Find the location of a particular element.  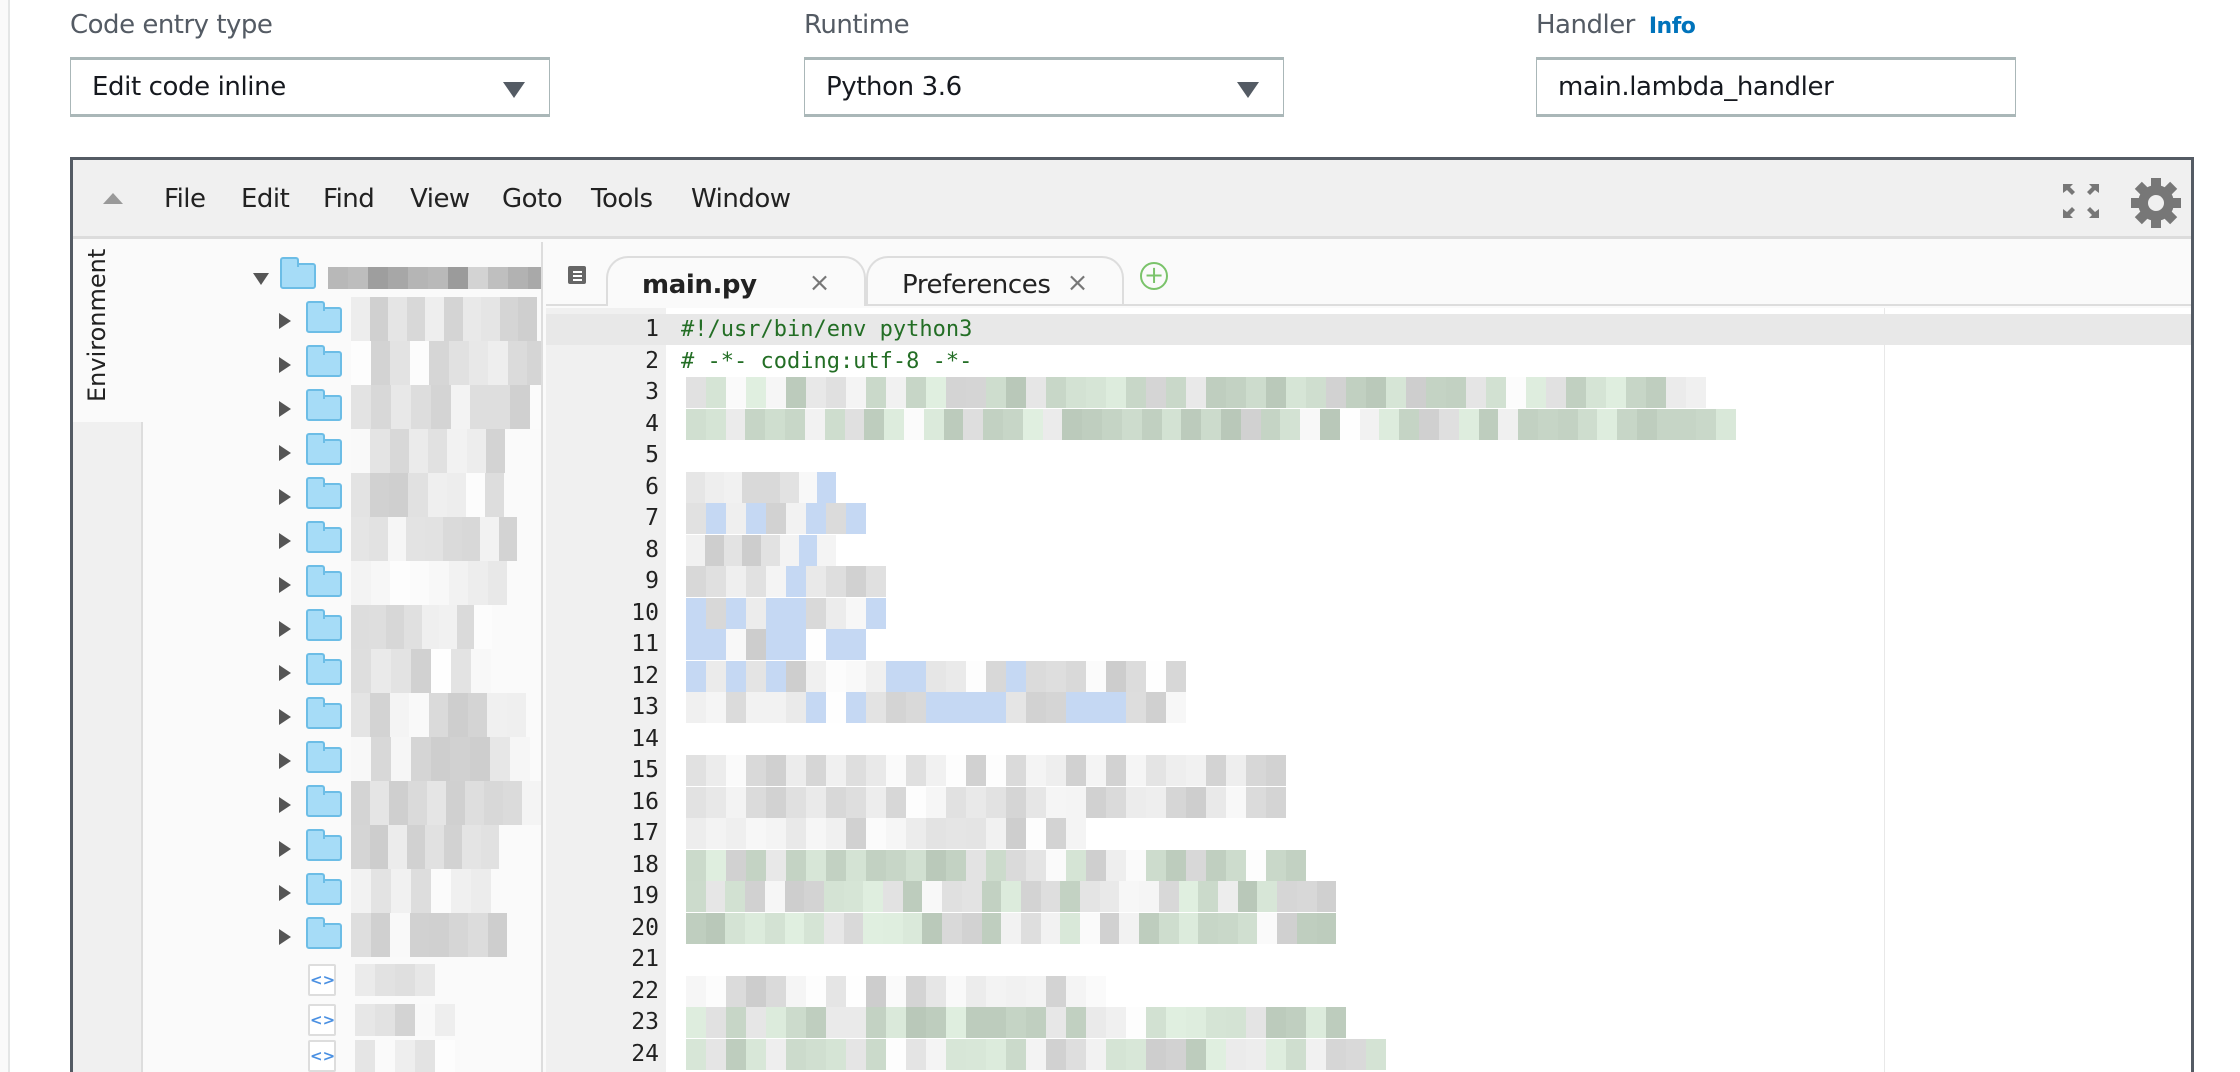

handler-label: Handler Info is located at coordinates (1616, 25).